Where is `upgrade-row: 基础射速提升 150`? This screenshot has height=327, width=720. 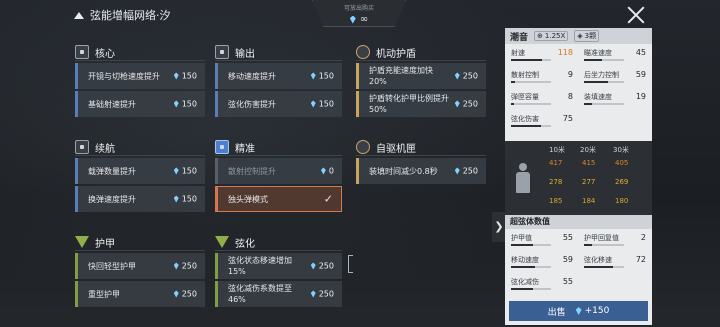
upgrade-row: 基础射速提升 150 is located at coordinates (140, 104).